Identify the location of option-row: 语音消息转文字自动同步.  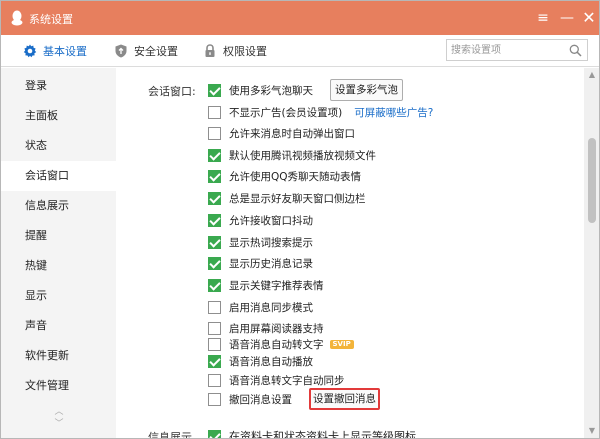
(276, 380).